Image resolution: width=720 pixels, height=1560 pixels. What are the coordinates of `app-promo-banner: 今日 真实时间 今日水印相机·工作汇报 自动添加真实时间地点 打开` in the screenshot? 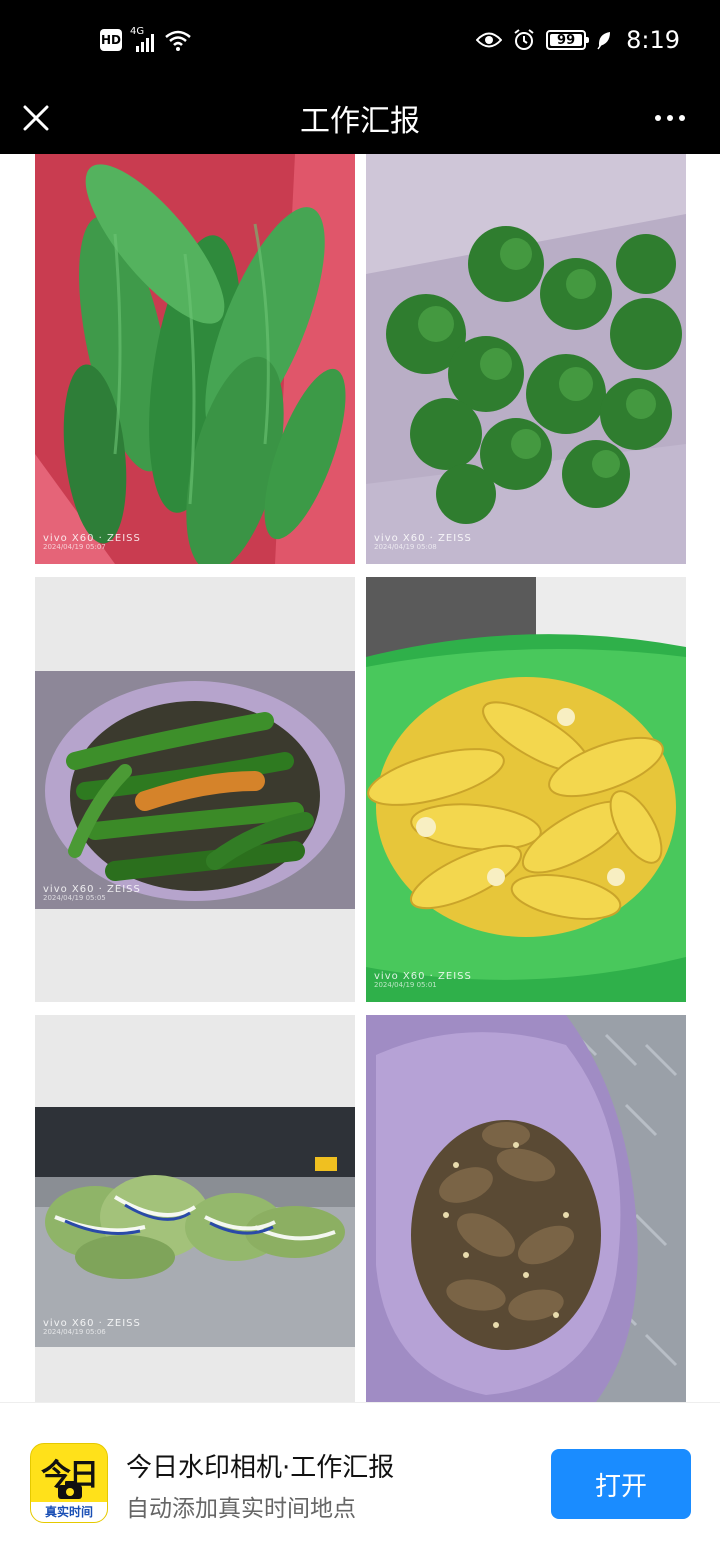 It's located at (360, 1481).